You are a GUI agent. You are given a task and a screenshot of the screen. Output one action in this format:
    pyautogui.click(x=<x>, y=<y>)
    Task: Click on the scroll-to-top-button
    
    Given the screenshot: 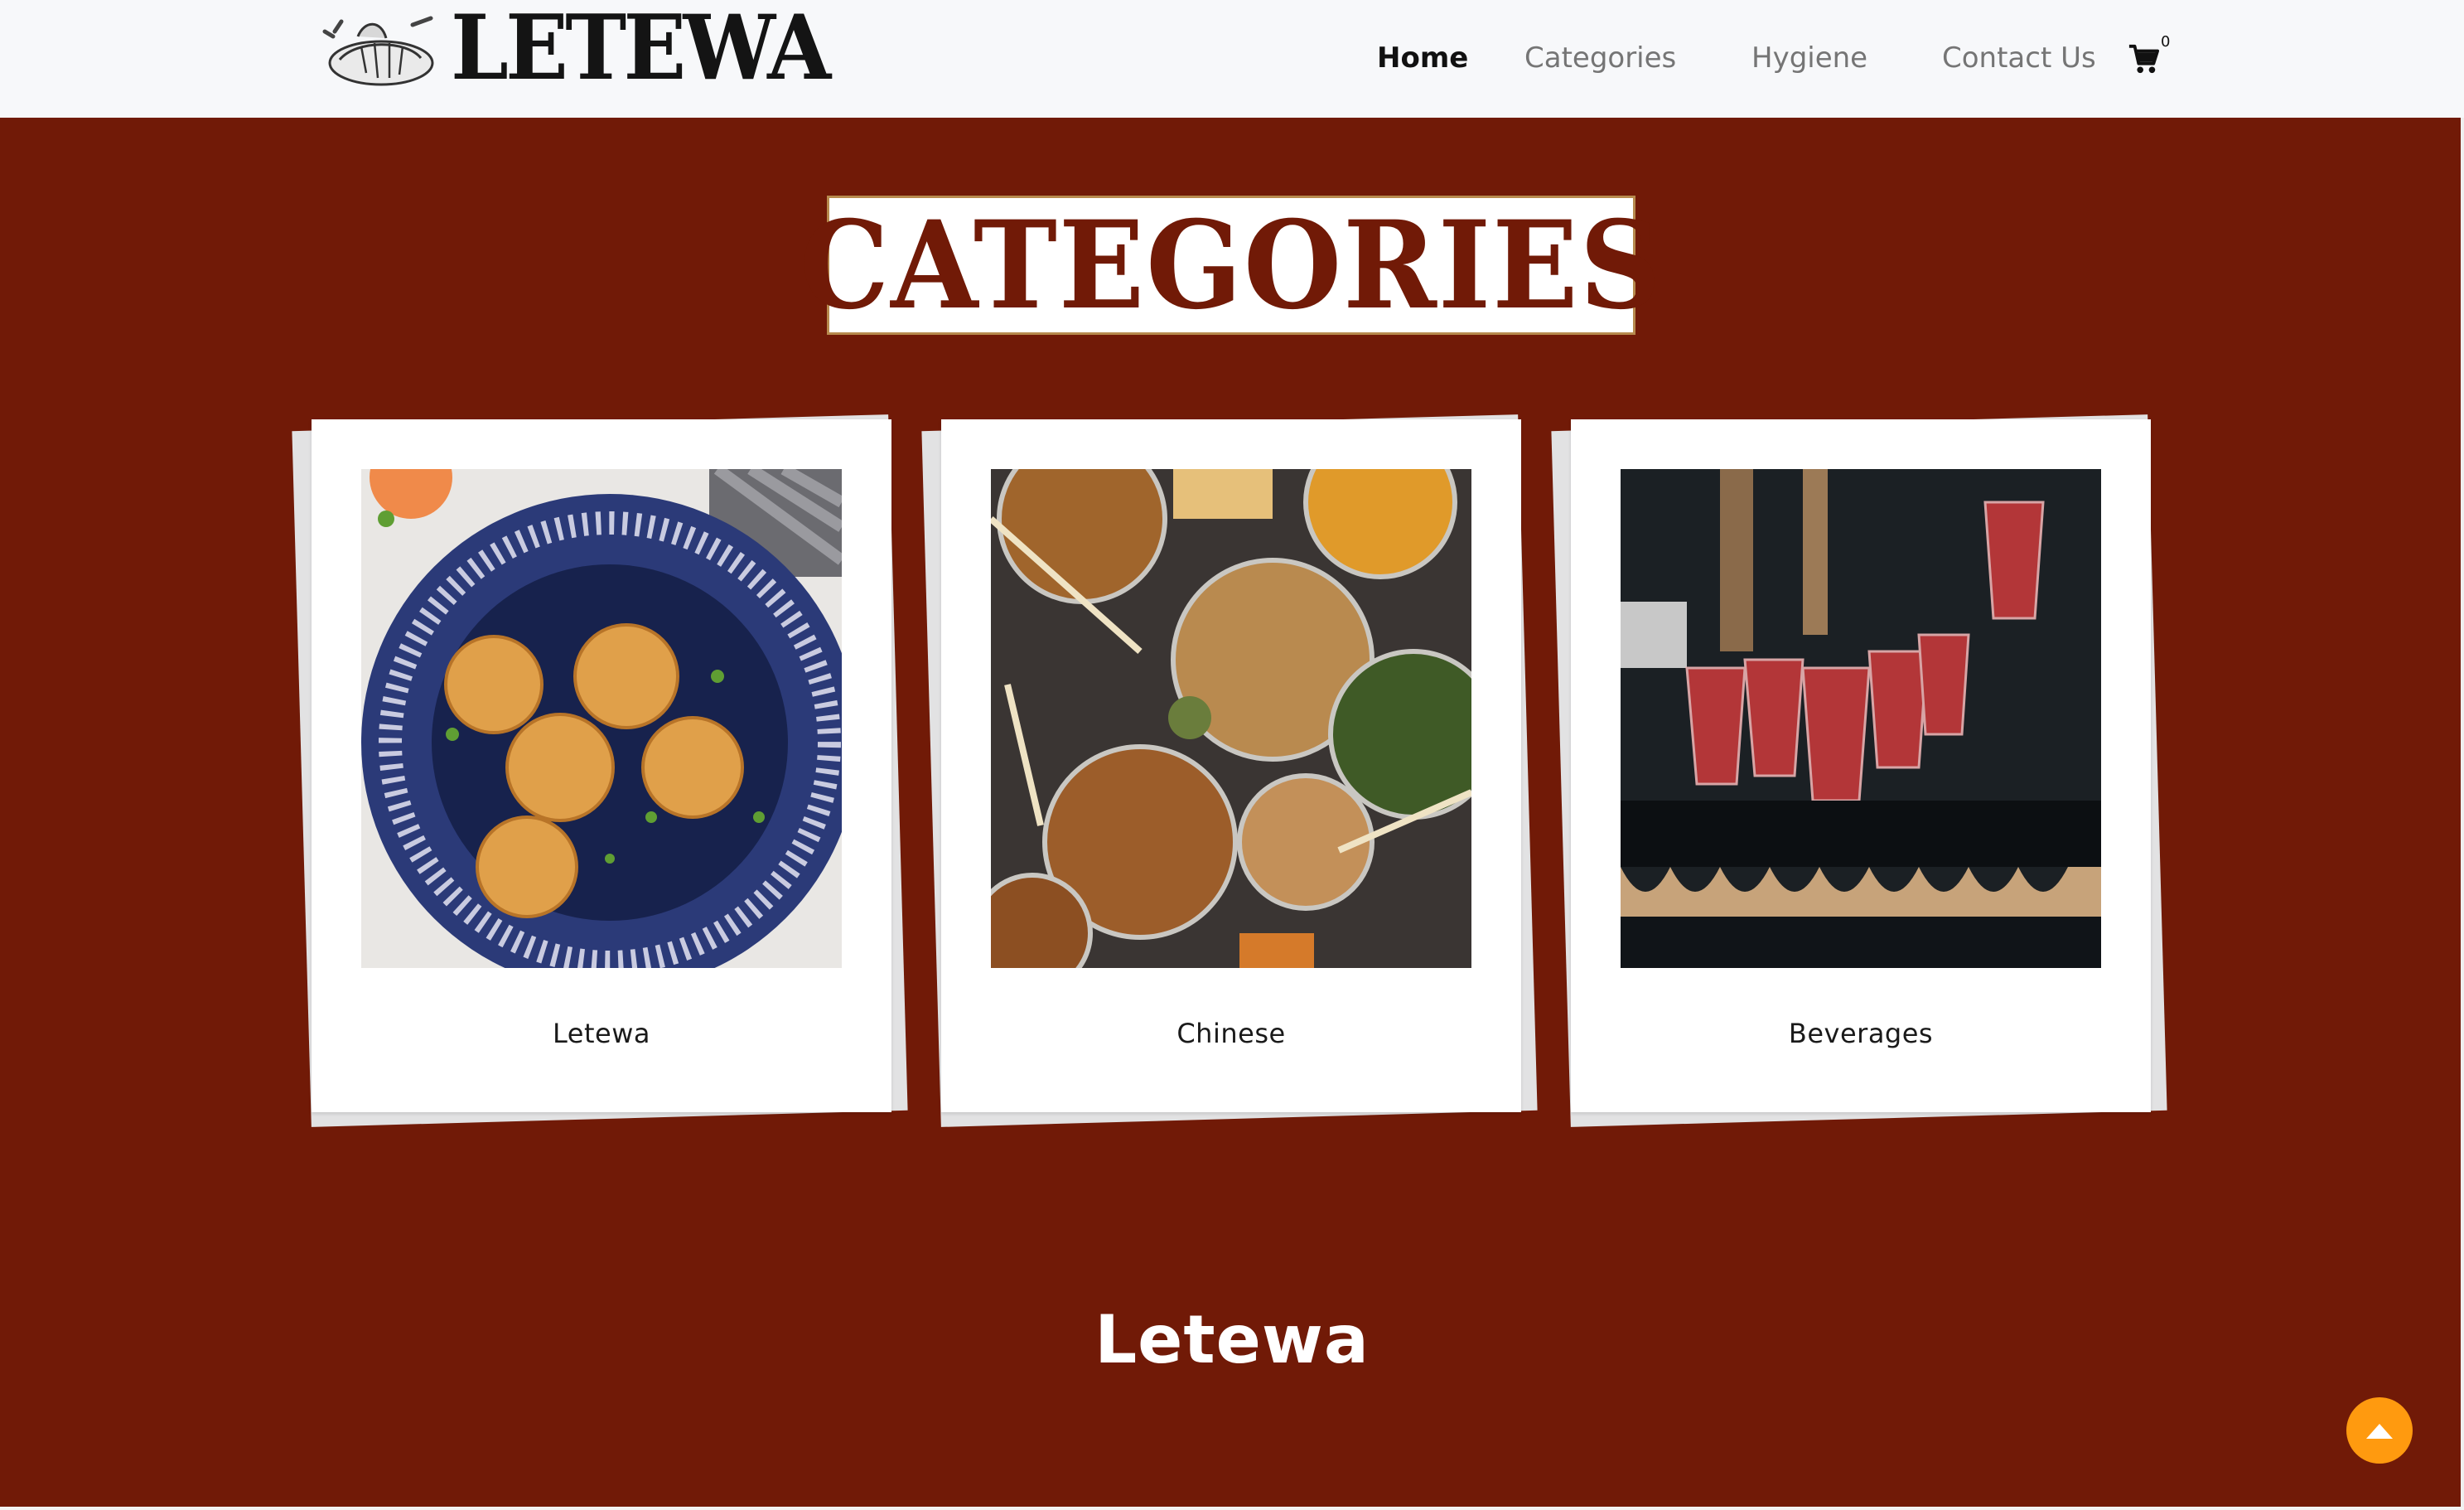 What is the action you would take?
    pyautogui.click(x=2379, y=1430)
    